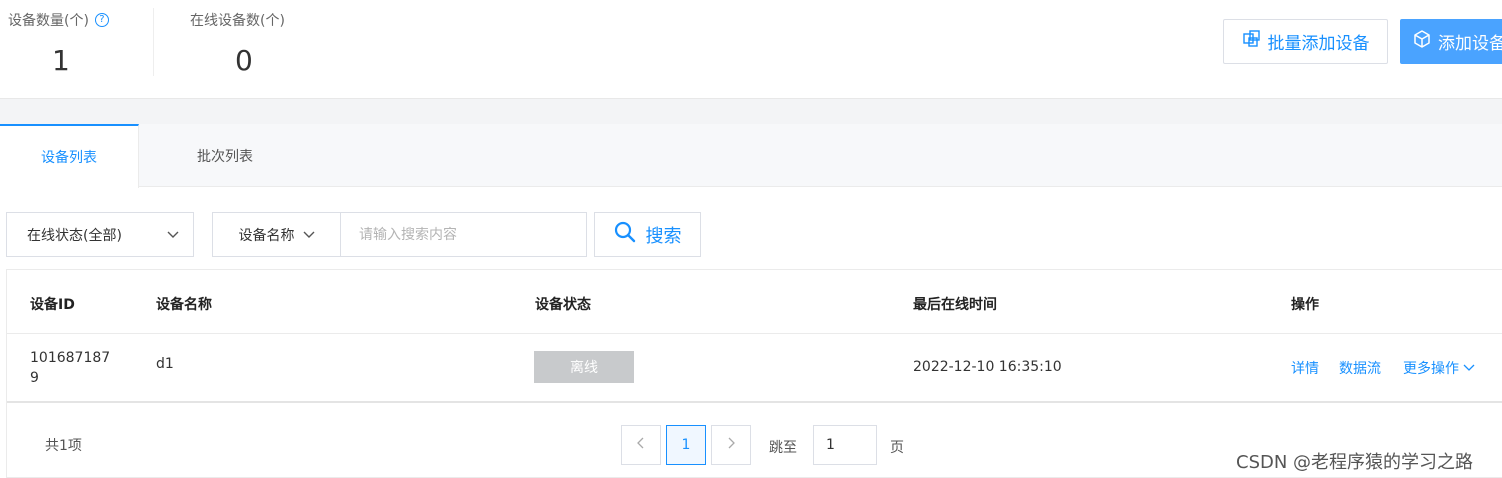 Image resolution: width=1502 pixels, height=478 pixels. What do you see at coordinates (686, 445) in the screenshot?
I see `page-button-current: 1` at bounding box center [686, 445].